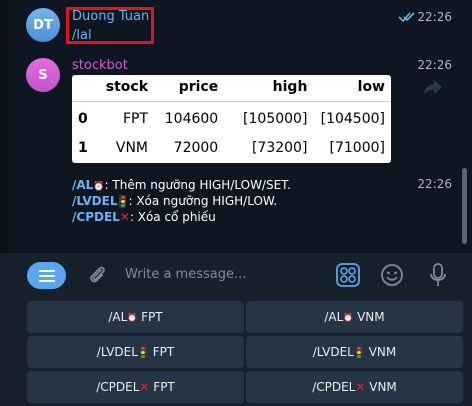  I want to click on attach-button, so click(97, 275).